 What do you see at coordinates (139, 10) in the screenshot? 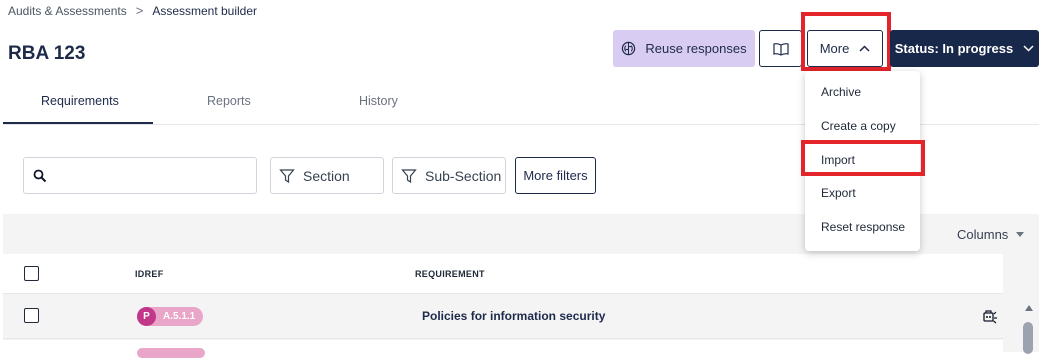
I see `chevron-right-icon: >` at bounding box center [139, 10].